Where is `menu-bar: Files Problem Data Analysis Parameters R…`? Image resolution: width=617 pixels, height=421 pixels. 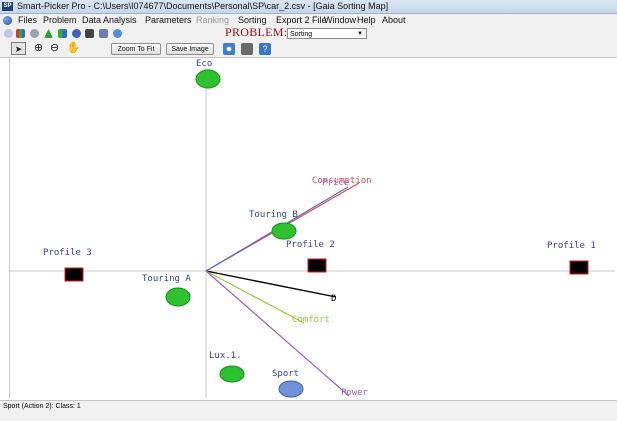 menu-bar: Files Problem Data Analysis Parameters R… is located at coordinates (308, 20).